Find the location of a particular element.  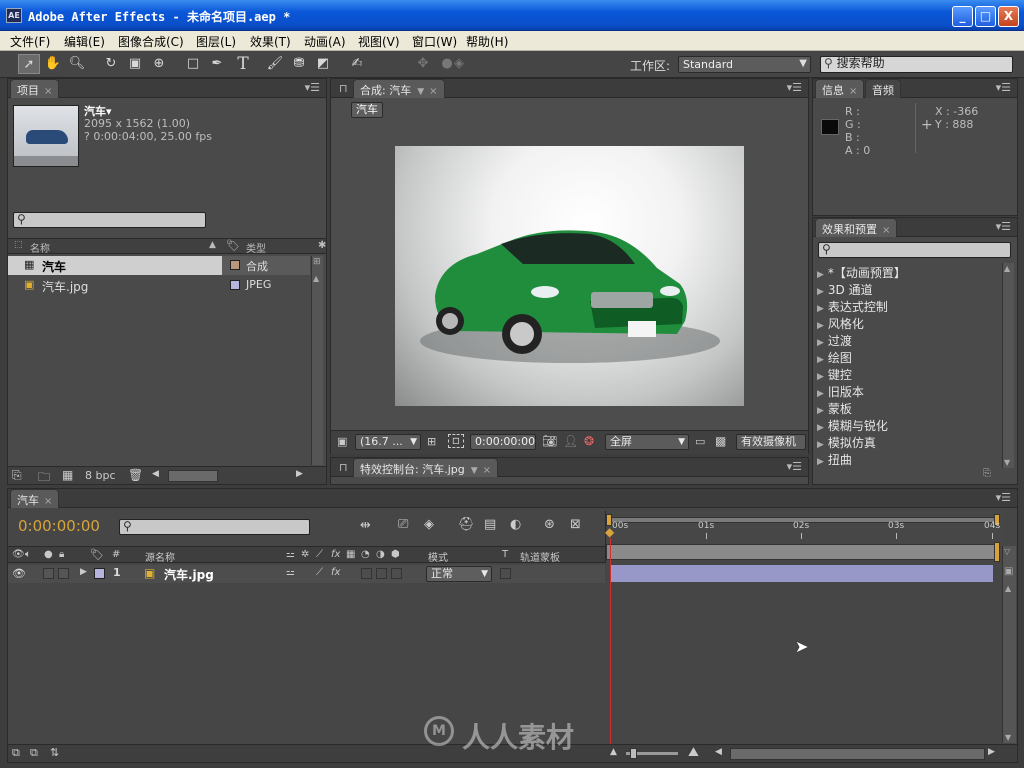

list-item: ▦ 汽车 is located at coordinates (115, 265).